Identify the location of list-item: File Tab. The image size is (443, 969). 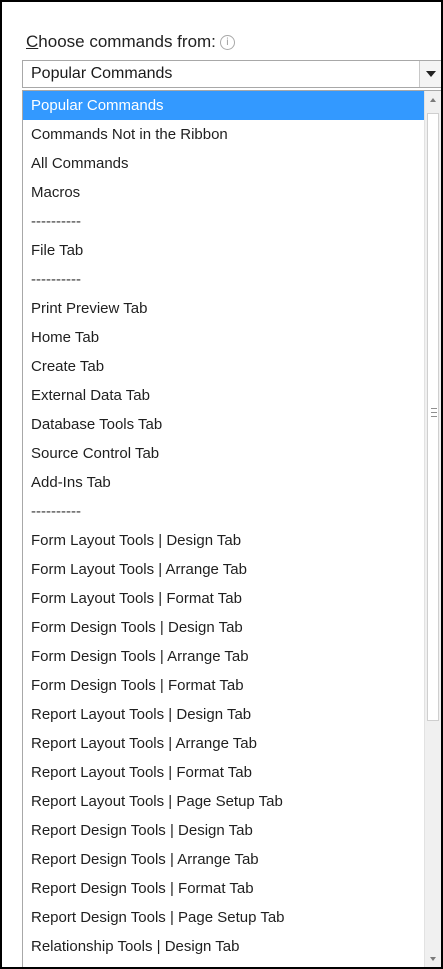
(224, 250).